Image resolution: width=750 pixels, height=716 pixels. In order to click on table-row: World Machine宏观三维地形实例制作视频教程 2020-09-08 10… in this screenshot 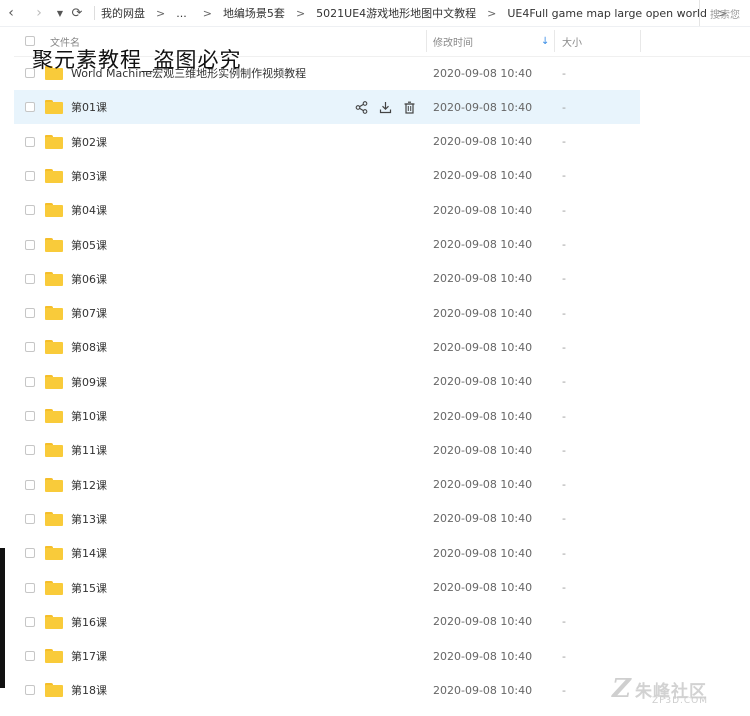, I will do `click(327, 73)`.